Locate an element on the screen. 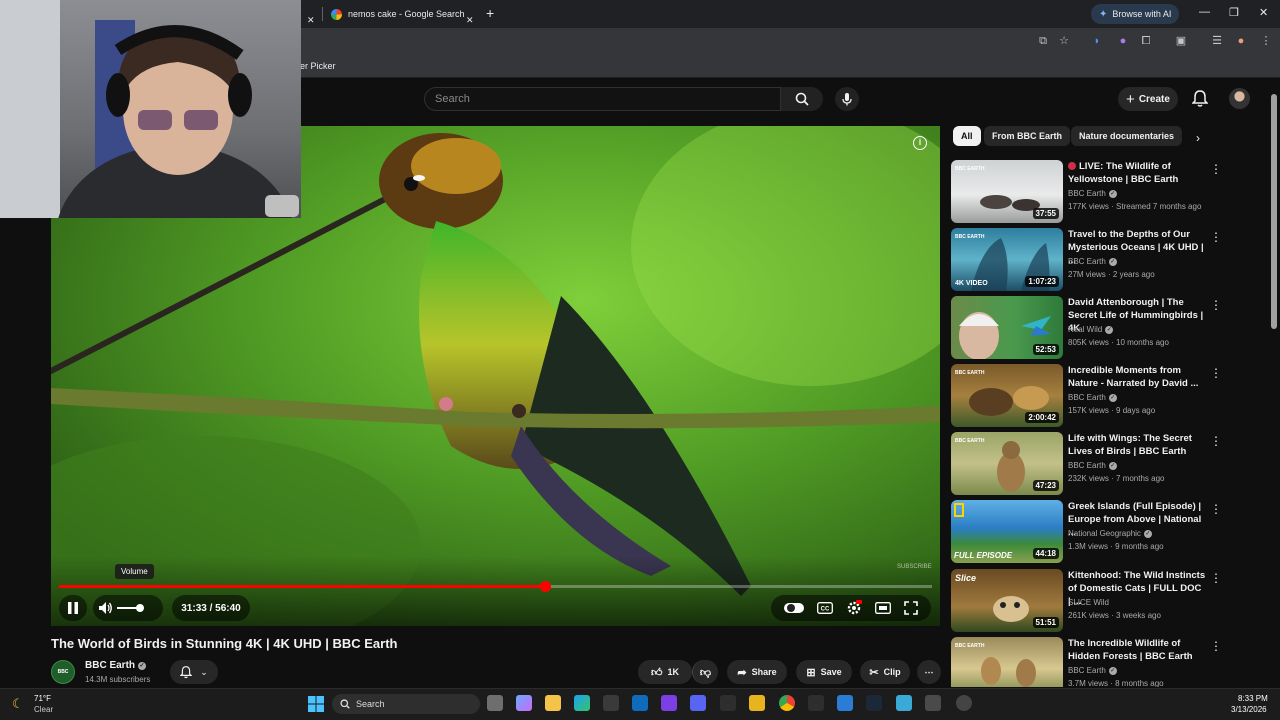 The width and height of the screenshot is (1280, 720). channel-name: BBC Earth is located at coordinates (110, 665).